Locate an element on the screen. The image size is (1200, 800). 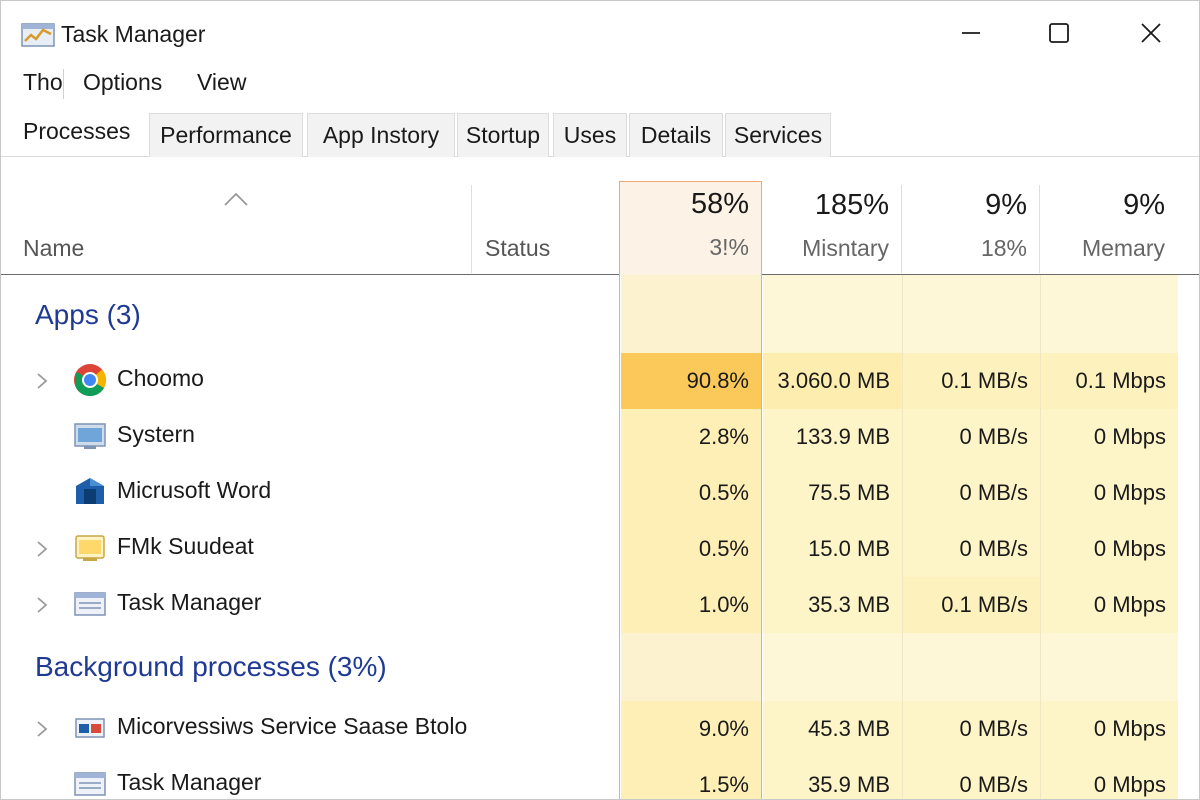
maximize-button is located at coordinates (1059, 33).